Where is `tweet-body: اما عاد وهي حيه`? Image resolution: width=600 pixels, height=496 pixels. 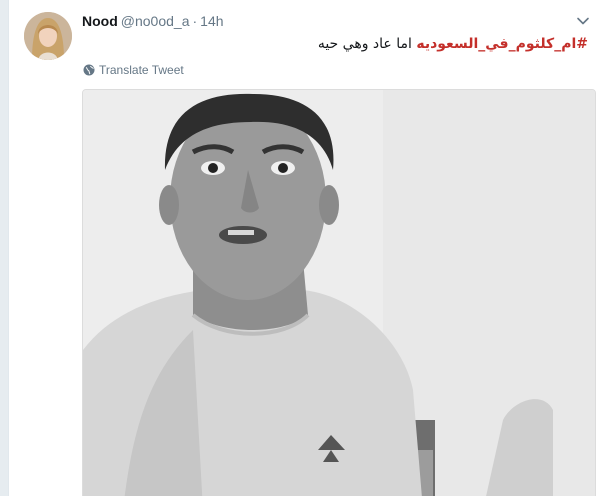 tweet-body: اما عاد وهي حيه is located at coordinates (364, 44).